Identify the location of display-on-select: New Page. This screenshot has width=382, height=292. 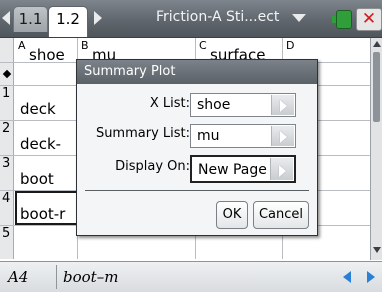
(243, 169).